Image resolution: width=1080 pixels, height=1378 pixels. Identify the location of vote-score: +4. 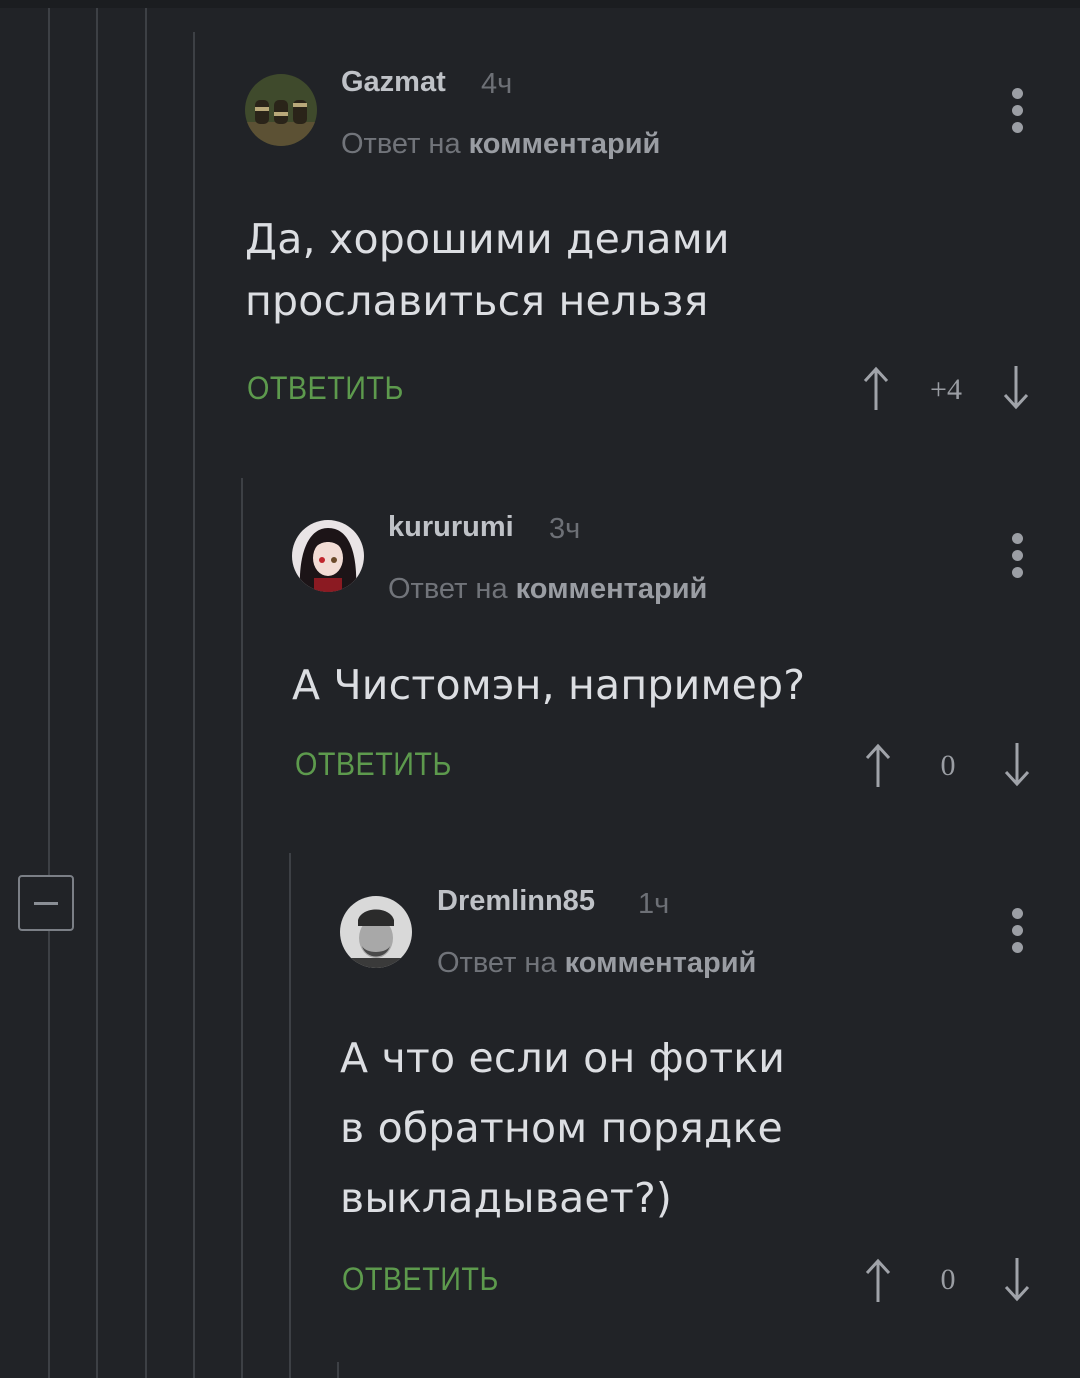
(946, 389).